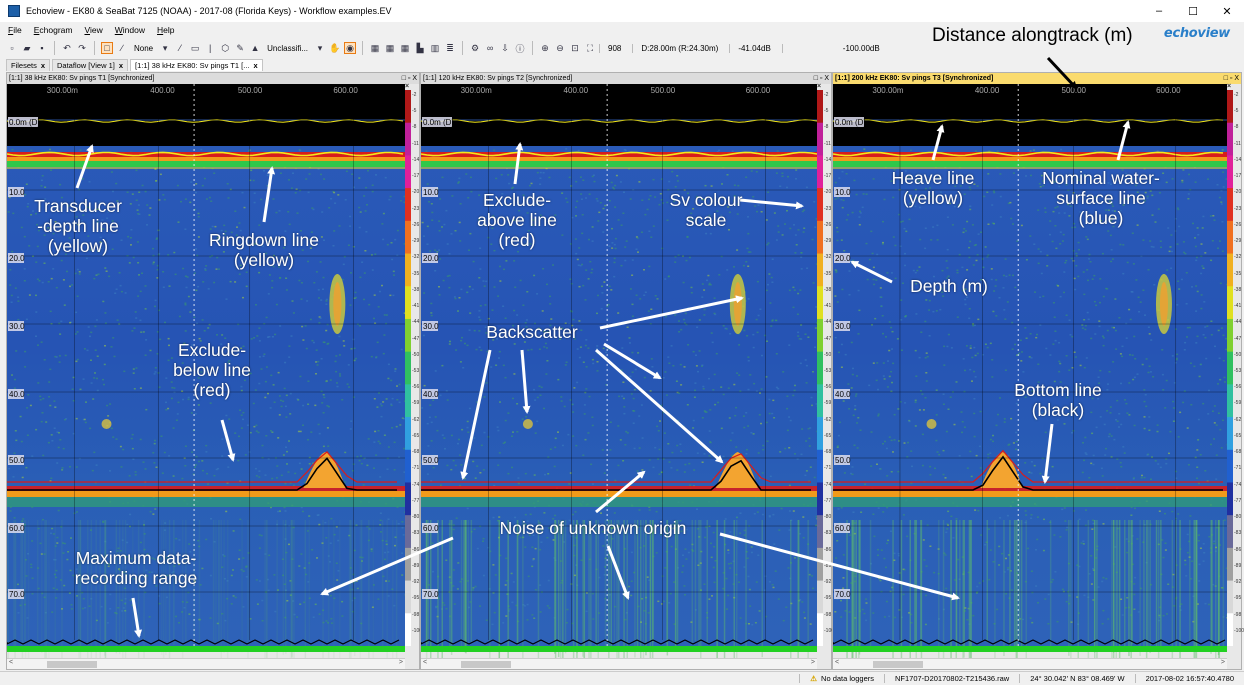 The width and height of the screenshot is (1244, 685). Describe the element at coordinates (250, 90) in the screenshot. I see `distance-tick-label: 500.00` at that location.